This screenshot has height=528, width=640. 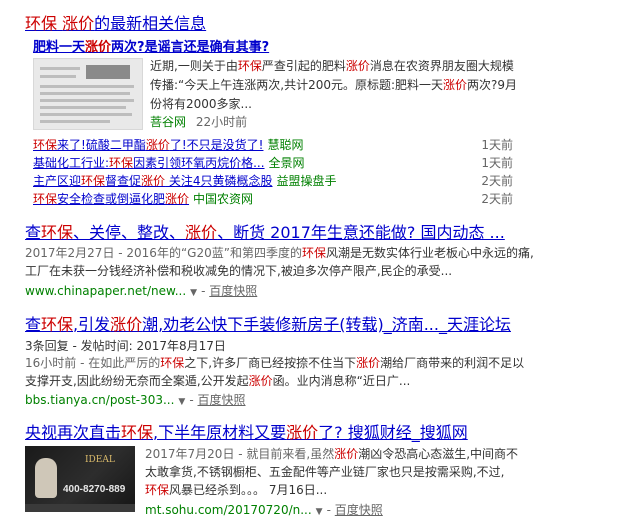 I want to click on news-source: 全景网, so click(x=286, y=163).